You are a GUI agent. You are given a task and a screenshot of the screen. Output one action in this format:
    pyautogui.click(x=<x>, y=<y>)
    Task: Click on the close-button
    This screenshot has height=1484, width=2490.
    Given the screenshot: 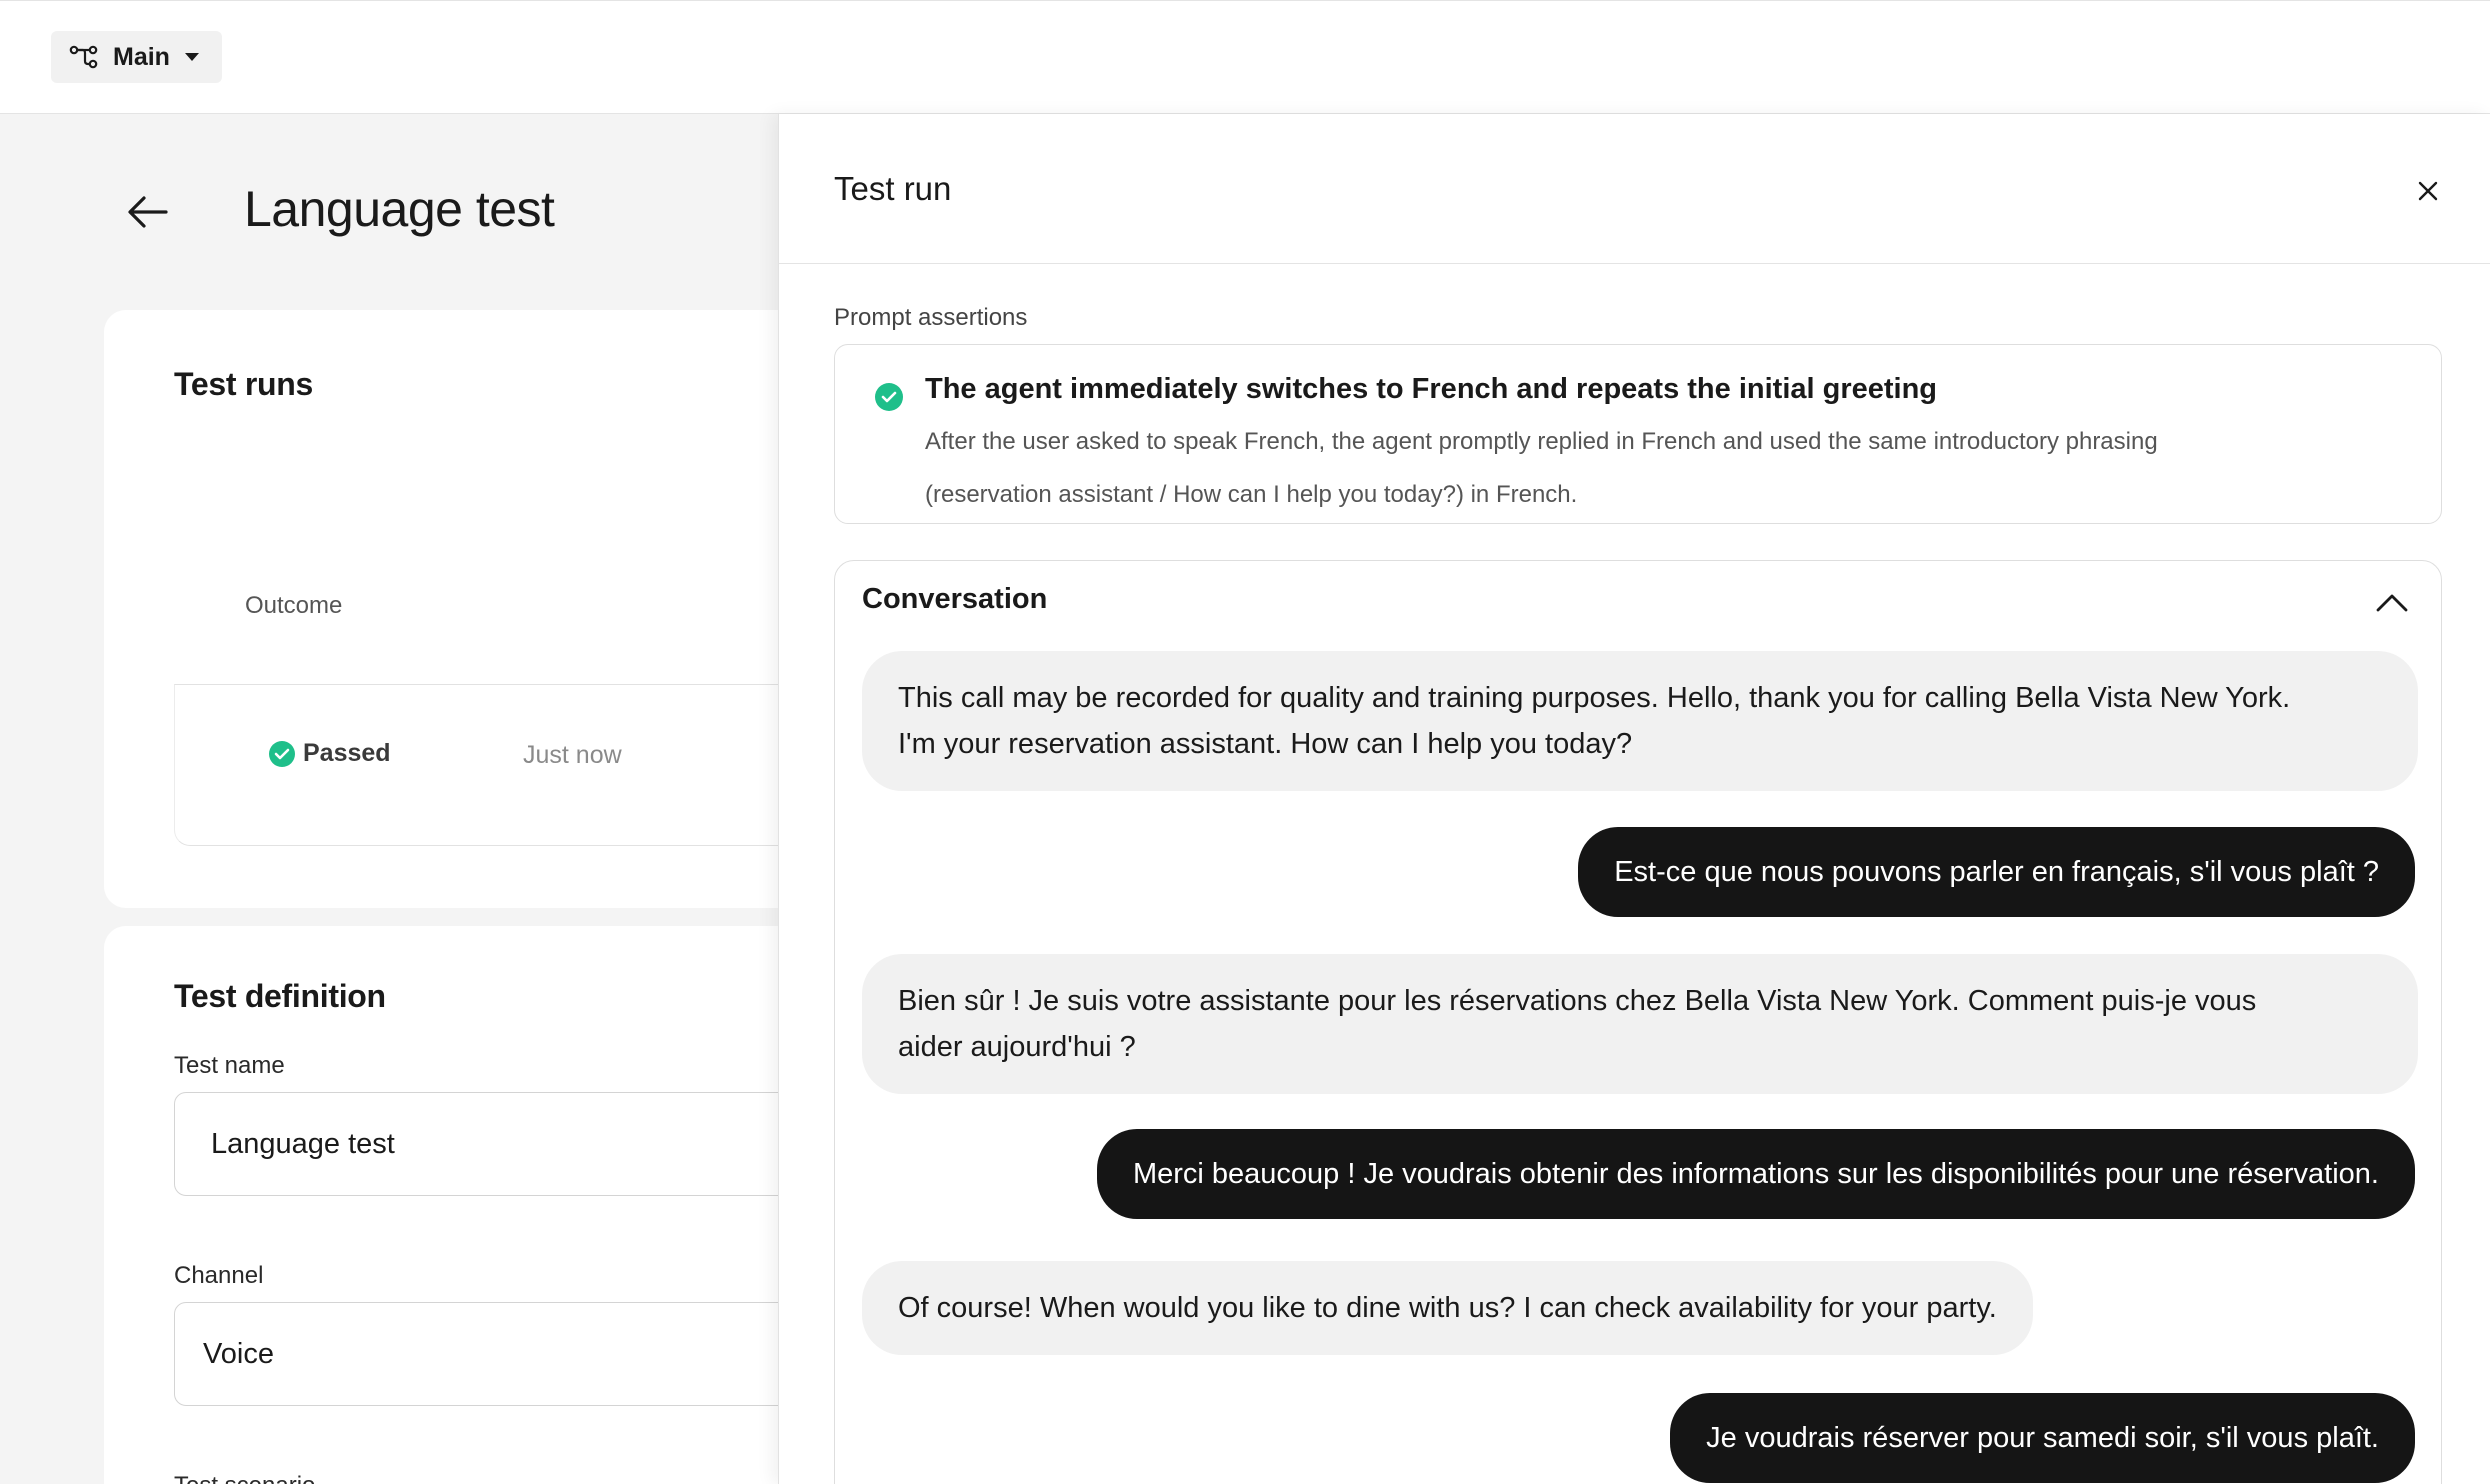 What is the action you would take?
    pyautogui.click(x=2428, y=191)
    